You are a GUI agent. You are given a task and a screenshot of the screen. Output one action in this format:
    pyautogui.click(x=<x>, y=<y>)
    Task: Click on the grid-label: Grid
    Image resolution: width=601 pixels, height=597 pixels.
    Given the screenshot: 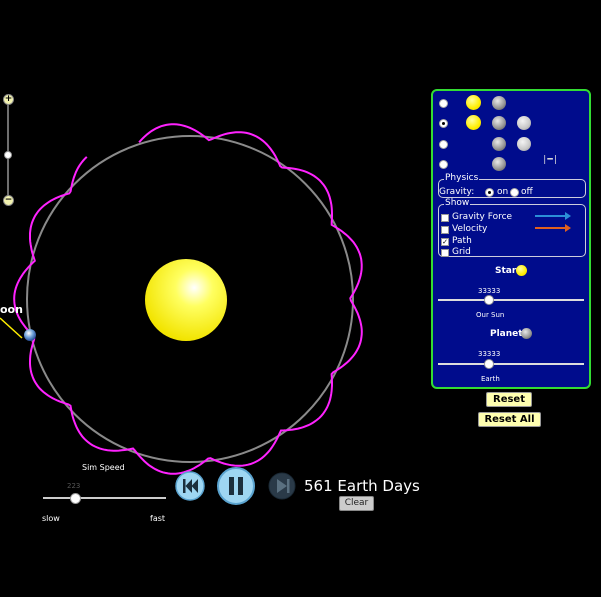 What is the action you would take?
    pyautogui.click(x=461, y=252)
    